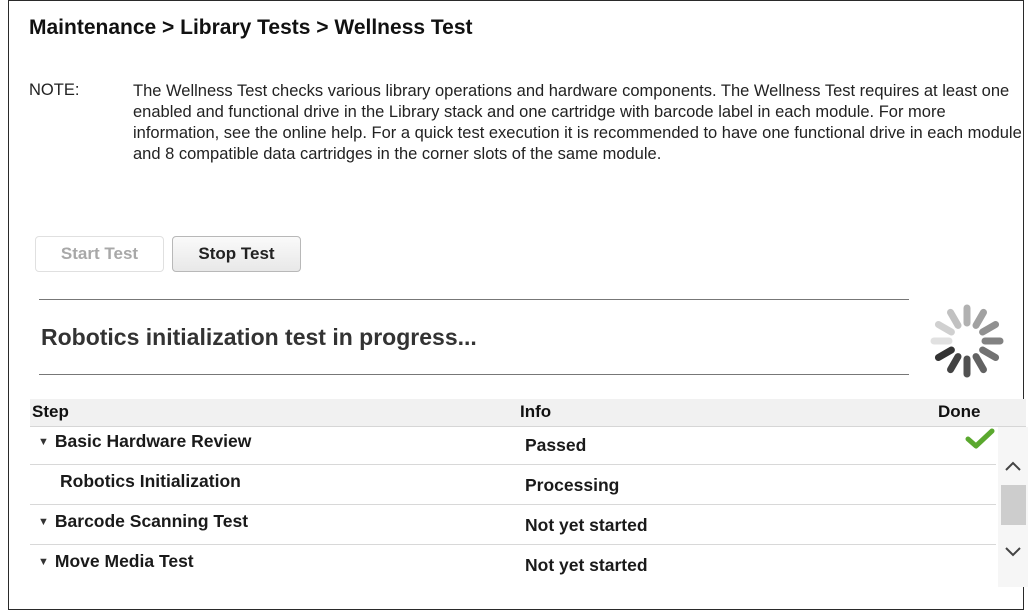  Describe the element at coordinates (967, 341) in the screenshot. I see `spinner-icon` at that location.